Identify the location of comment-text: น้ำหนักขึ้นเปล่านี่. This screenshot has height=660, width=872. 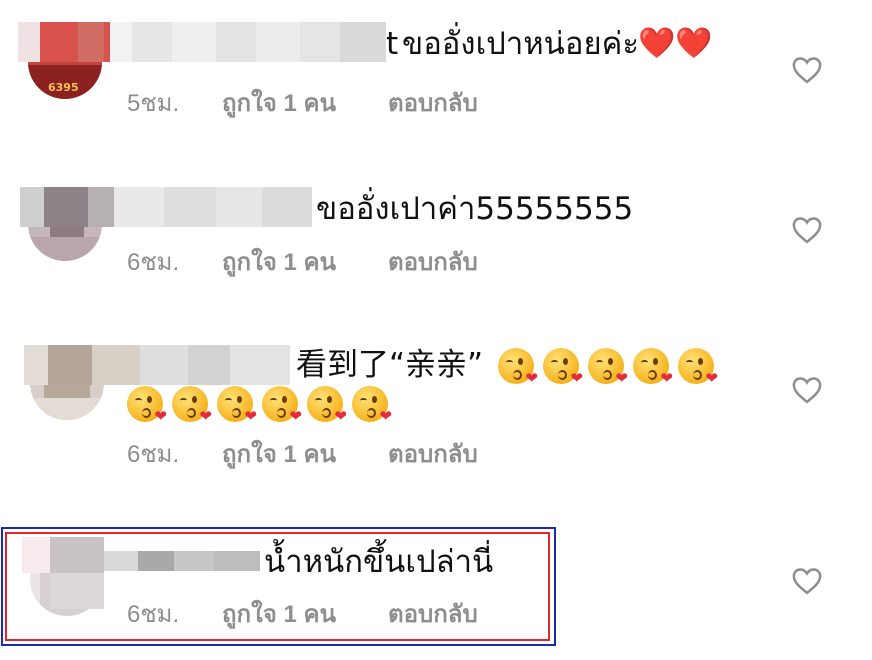
(379, 562).